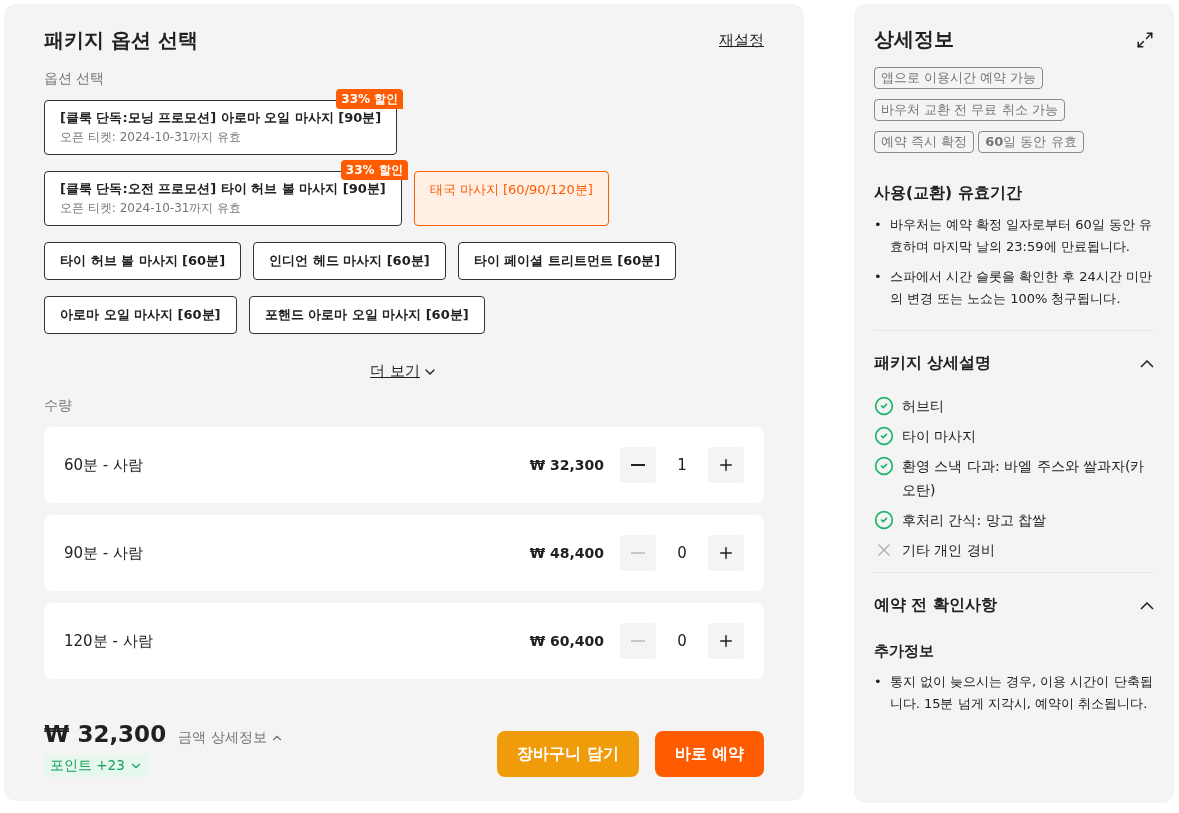 This screenshot has width=1179, height=813. What do you see at coordinates (1024, 478) in the screenshot?
I see `package-item: 환영 스낵 다과: 바엘 주스와 쌀과자(카오탄)` at bounding box center [1024, 478].